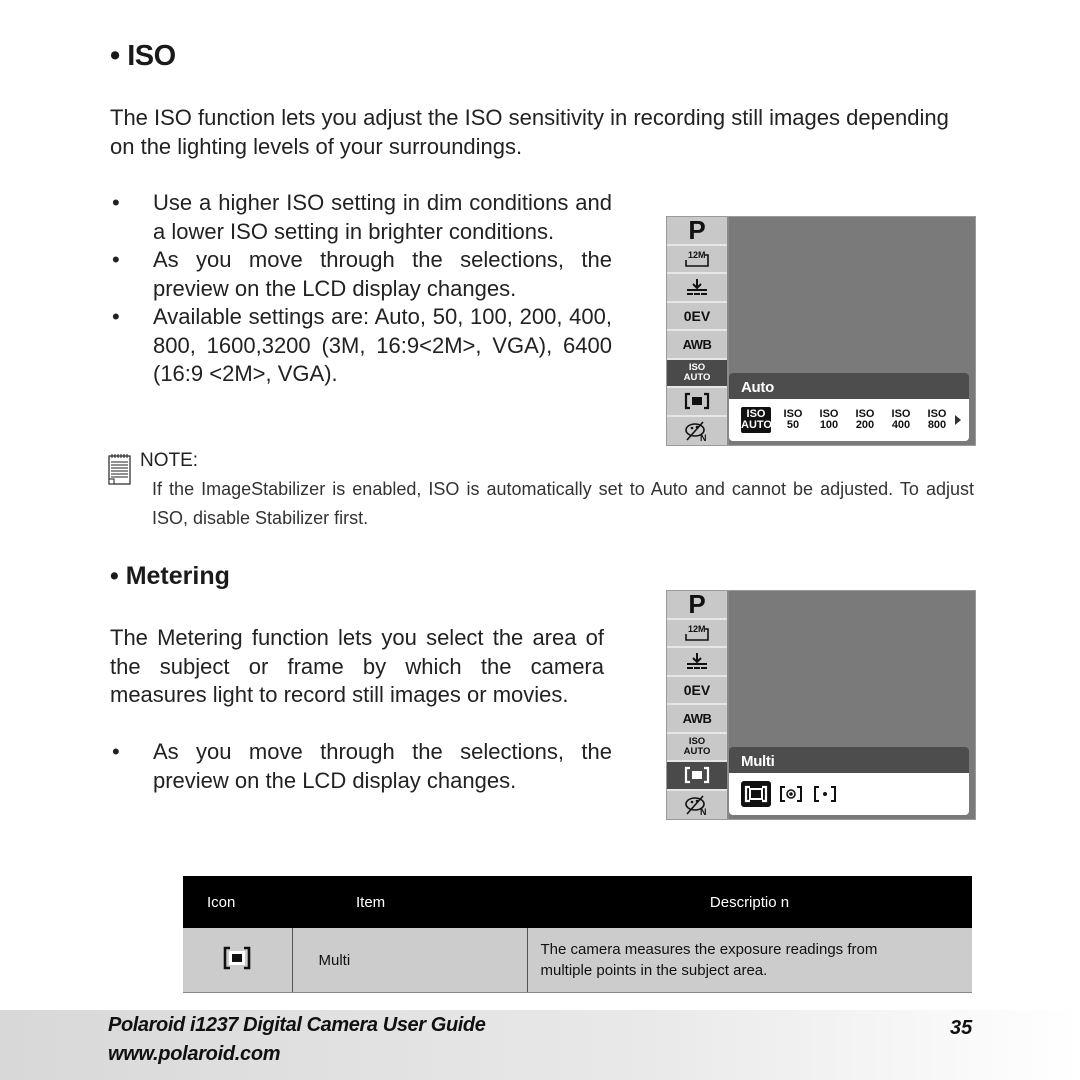 Image resolution: width=1080 pixels, height=1080 pixels. Describe the element at coordinates (793, 420) in the screenshot. I see `iso-option-50: ISO 50` at that location.